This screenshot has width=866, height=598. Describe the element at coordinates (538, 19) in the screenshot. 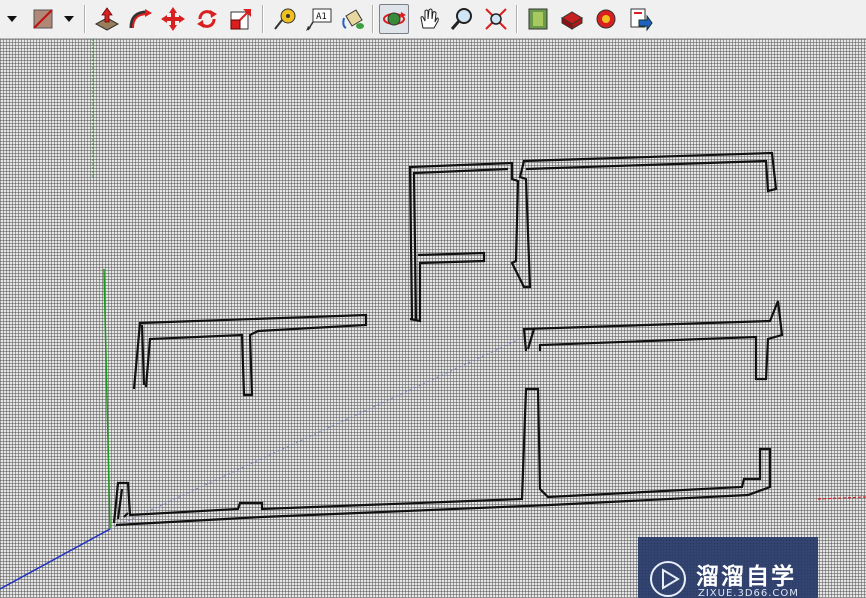

I see `get-models-icon` at that location.